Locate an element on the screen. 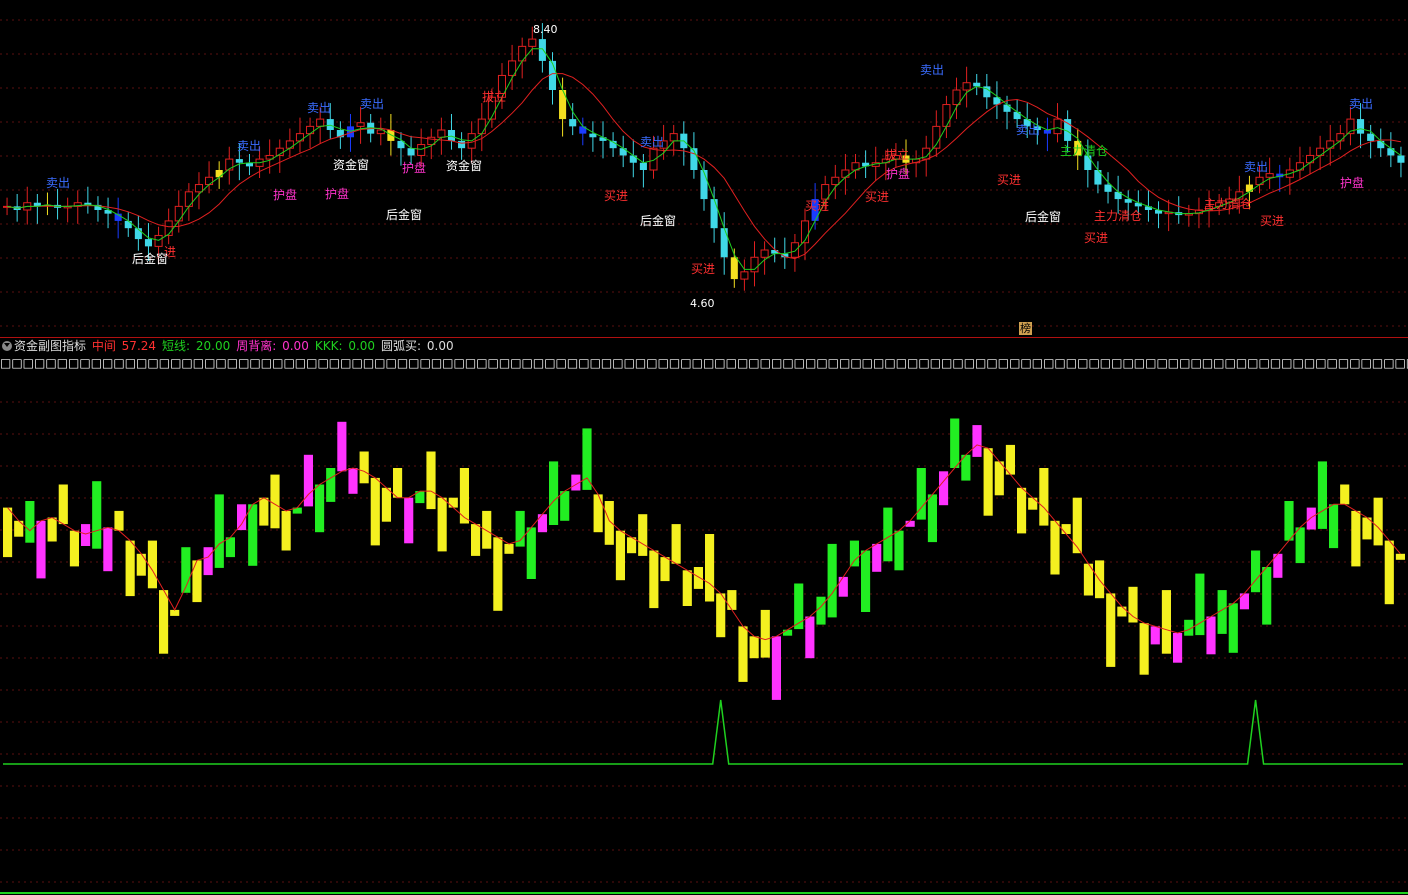 The height and width of the screenshot is (895, 1408). signal-label: 拔立 is located at coordinates (897, 154).